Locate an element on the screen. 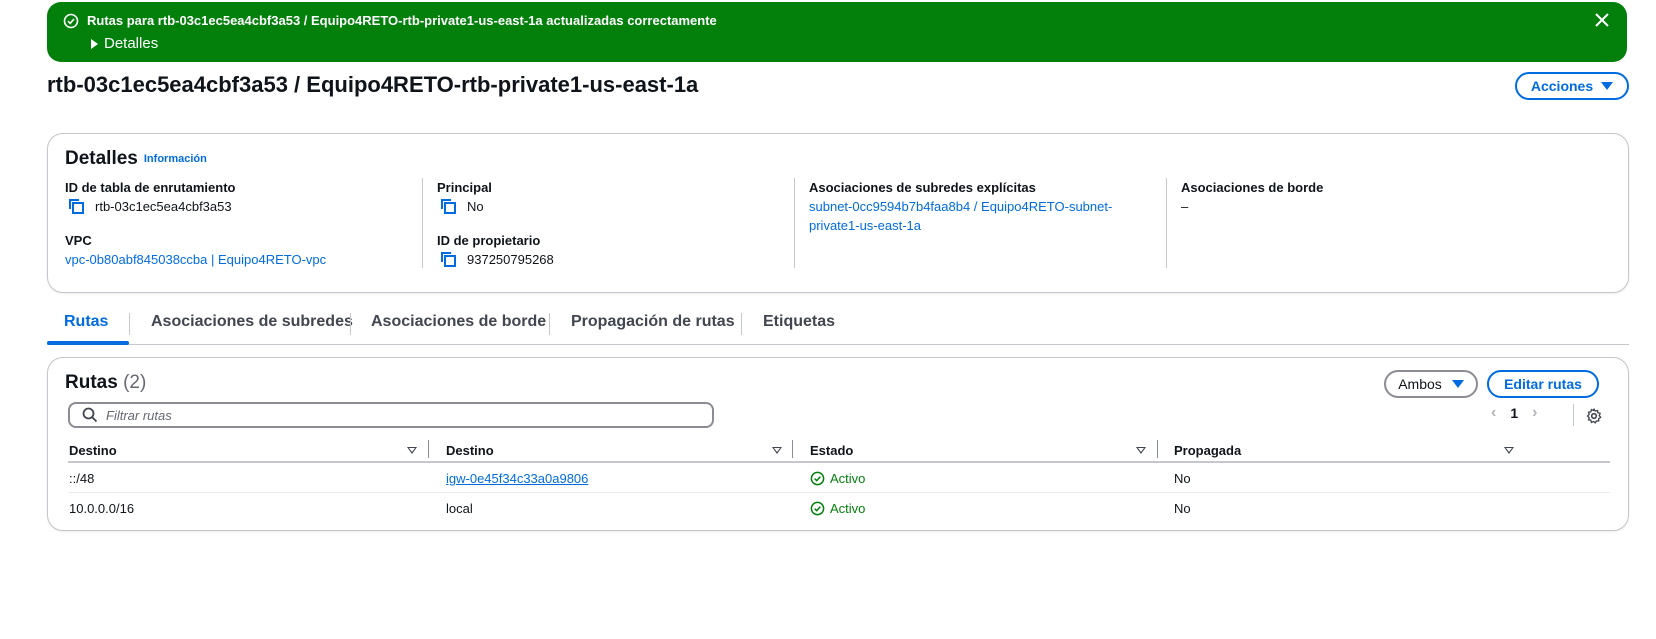 Image resolution: width=1656 pixels, height=639 pixels. table-row: 10.0.0.0/16 local Activo No is located at coordinates (839, 508).